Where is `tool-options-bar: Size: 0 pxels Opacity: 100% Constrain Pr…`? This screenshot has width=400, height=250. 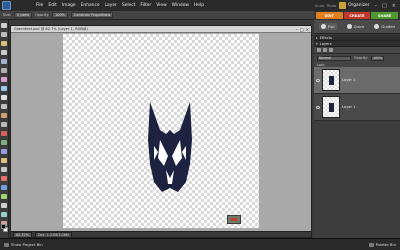 tool-options-bar: Size: 0 pxels Opacity: 100% Constrain Pr… is located at coordinates (157, 15).